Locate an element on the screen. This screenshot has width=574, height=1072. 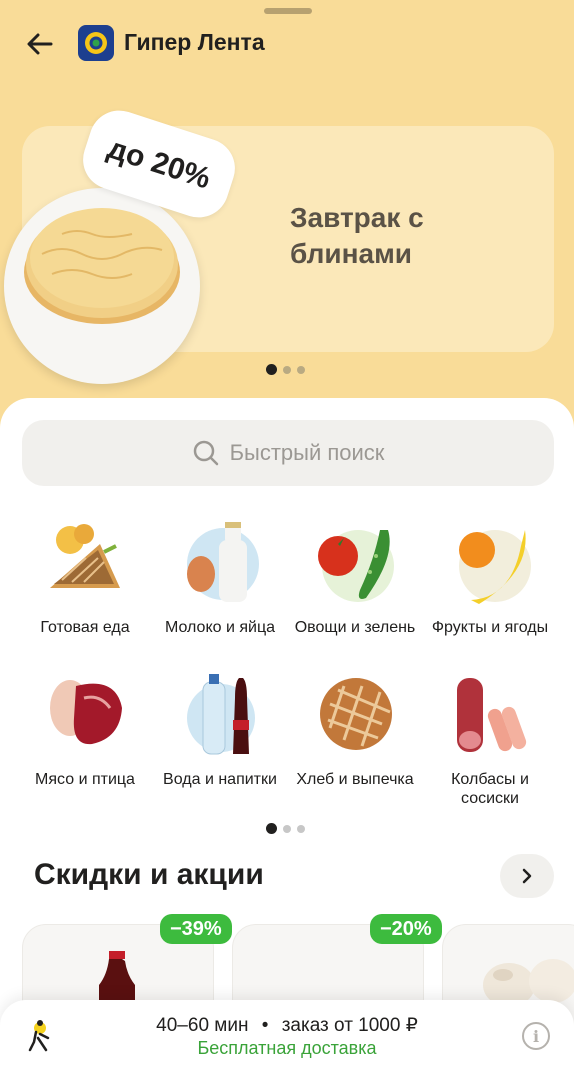
category-pagination is located at coordinates (285, 828).